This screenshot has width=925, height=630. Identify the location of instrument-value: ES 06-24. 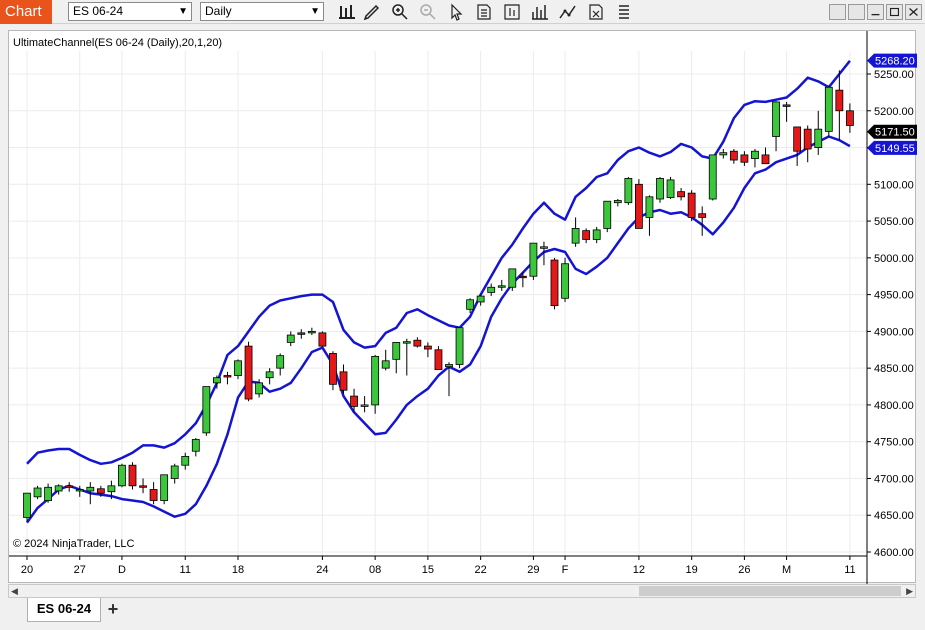
(98, 11).